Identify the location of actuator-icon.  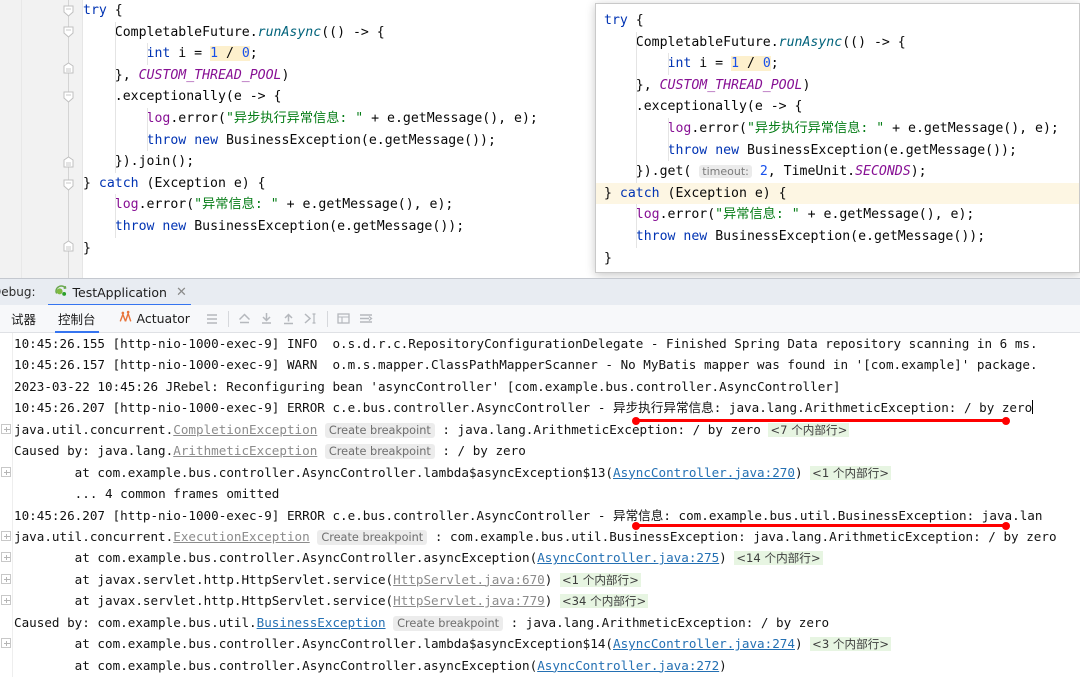
(125, 318).